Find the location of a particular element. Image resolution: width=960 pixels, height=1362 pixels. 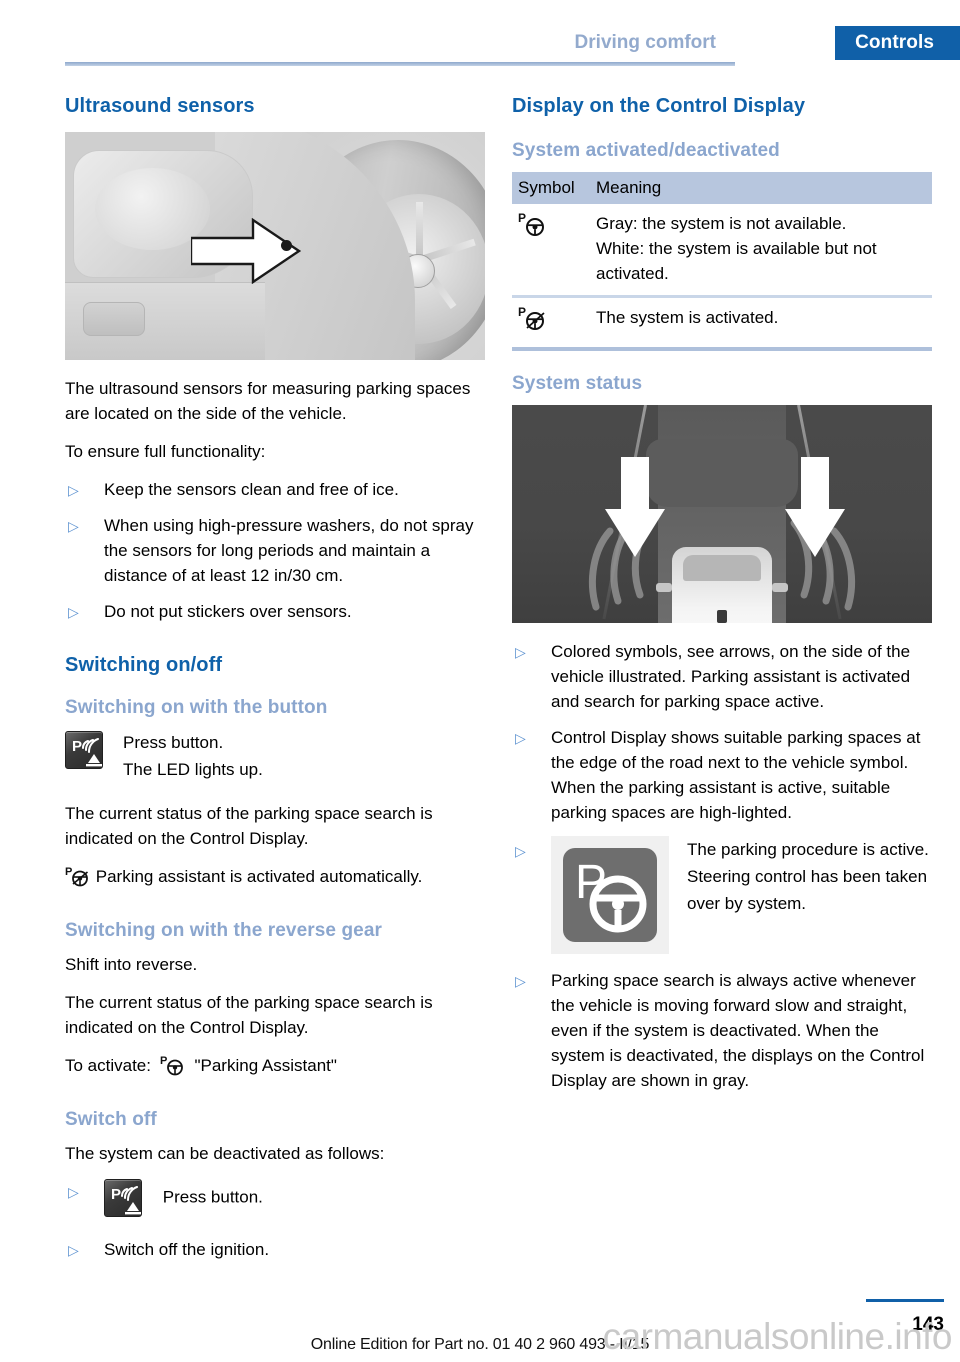

paragraph-ensure-functionality: To ensure full functionality: is located at coordinates (165, 451).